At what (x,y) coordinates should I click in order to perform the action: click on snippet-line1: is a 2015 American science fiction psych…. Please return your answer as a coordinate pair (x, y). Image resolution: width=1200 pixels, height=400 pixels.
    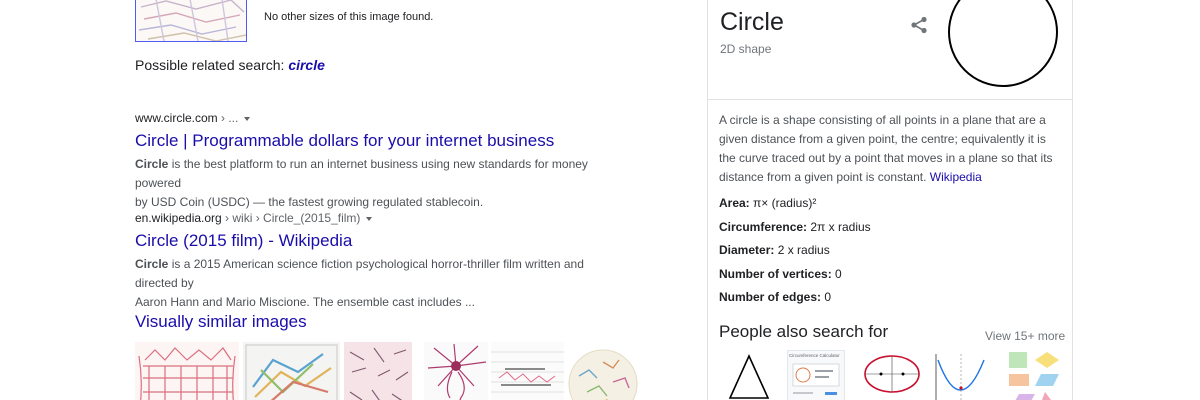
    Looking at the image, I should click on (359, 273).